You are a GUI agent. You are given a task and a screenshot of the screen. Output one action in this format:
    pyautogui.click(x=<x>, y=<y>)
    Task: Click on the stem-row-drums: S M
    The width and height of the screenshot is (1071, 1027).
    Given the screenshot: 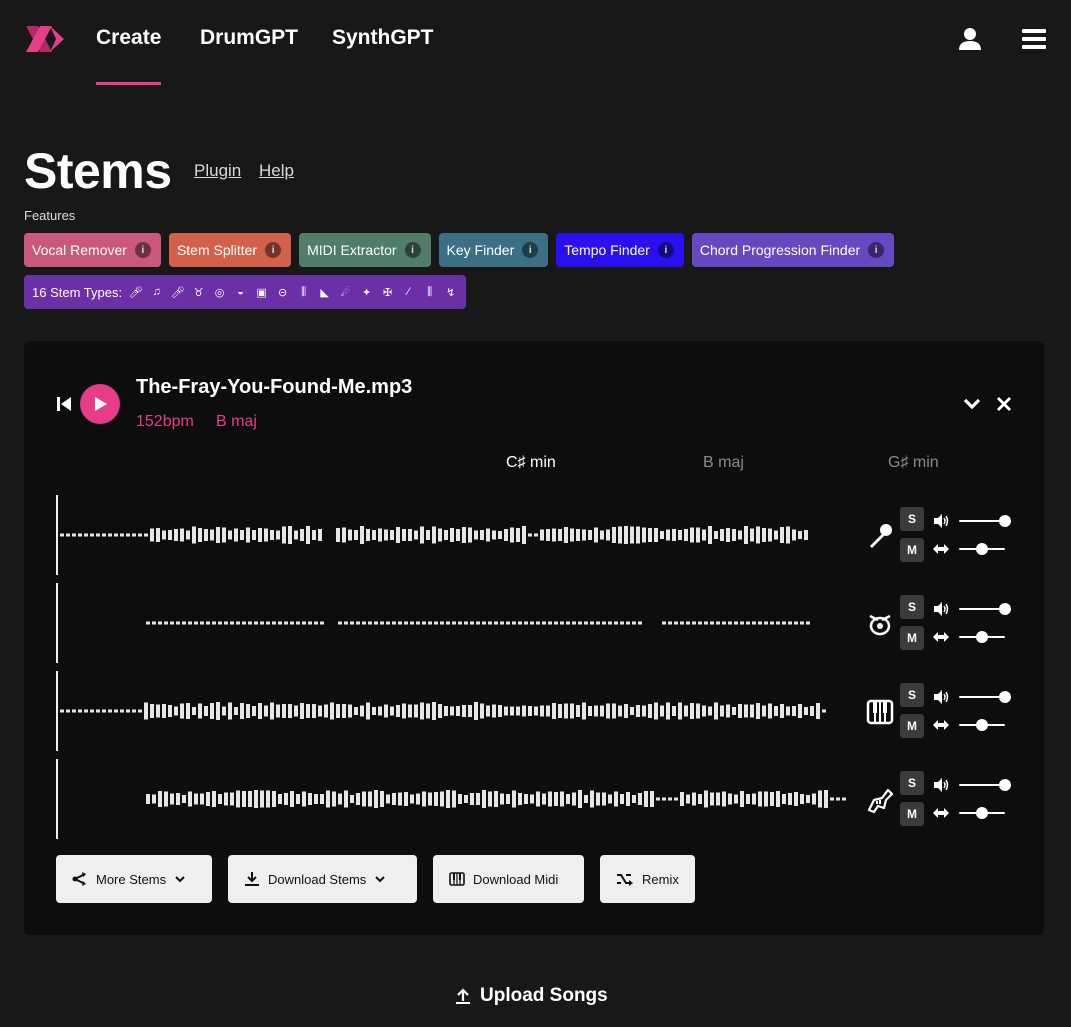 What is the action you would take?
    pyautogui.click(x=536, y=623)
    